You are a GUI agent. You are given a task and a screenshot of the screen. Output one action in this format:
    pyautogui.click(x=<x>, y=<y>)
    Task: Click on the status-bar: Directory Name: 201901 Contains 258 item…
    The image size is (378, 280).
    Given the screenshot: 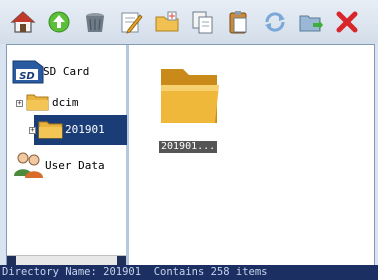 What is the action you would take?
    pyautogui.click(x=189, y=272)
    